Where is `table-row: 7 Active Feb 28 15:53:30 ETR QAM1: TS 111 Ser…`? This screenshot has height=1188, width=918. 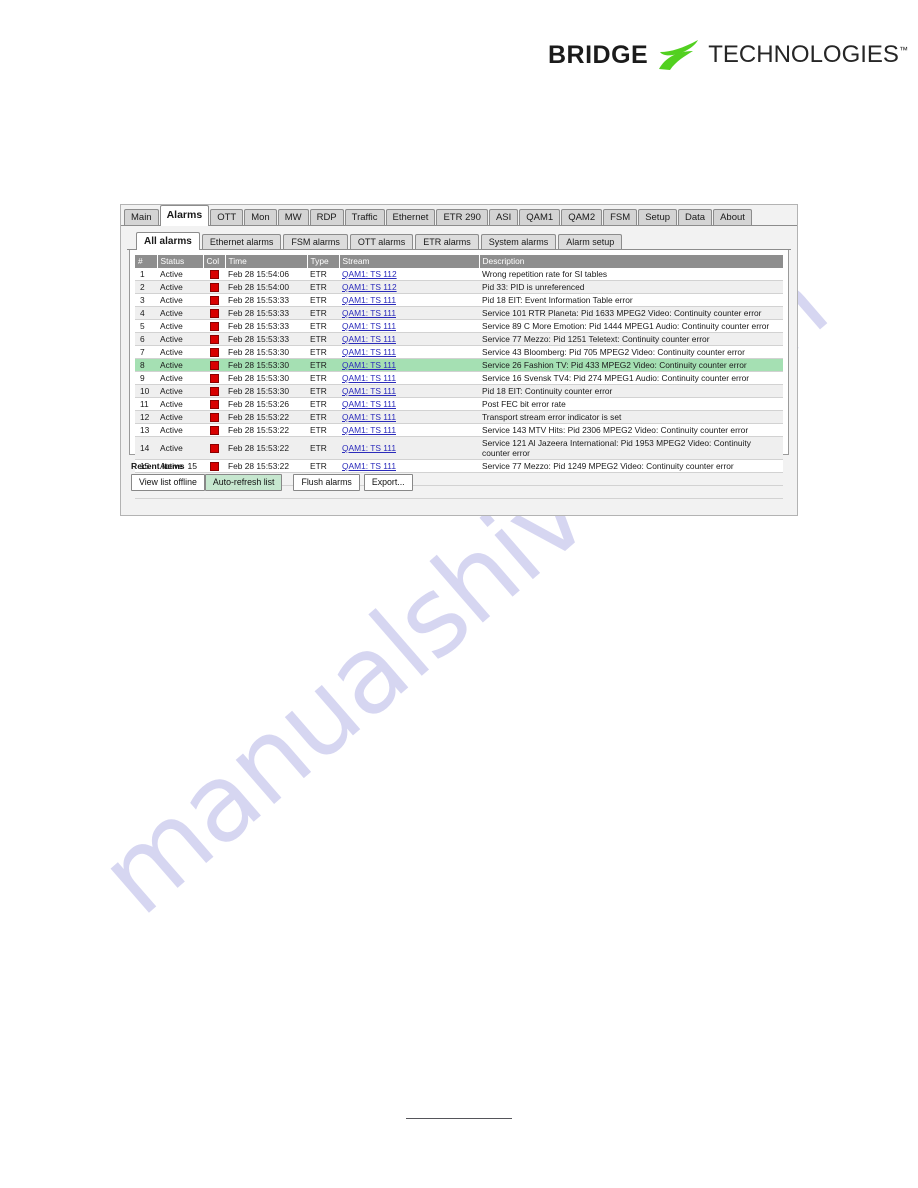 table-row: 7 Active Feb 28 15:53:30 ETR QAM1: TS 111 Ser… is located at coordinates (459, 352).